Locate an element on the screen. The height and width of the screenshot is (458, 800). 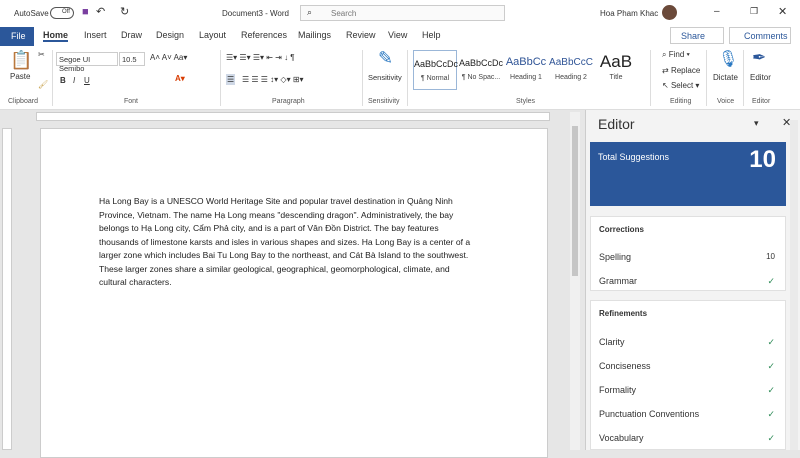
sensitivity-icon: ✎ is located at coordinates (385, 58).